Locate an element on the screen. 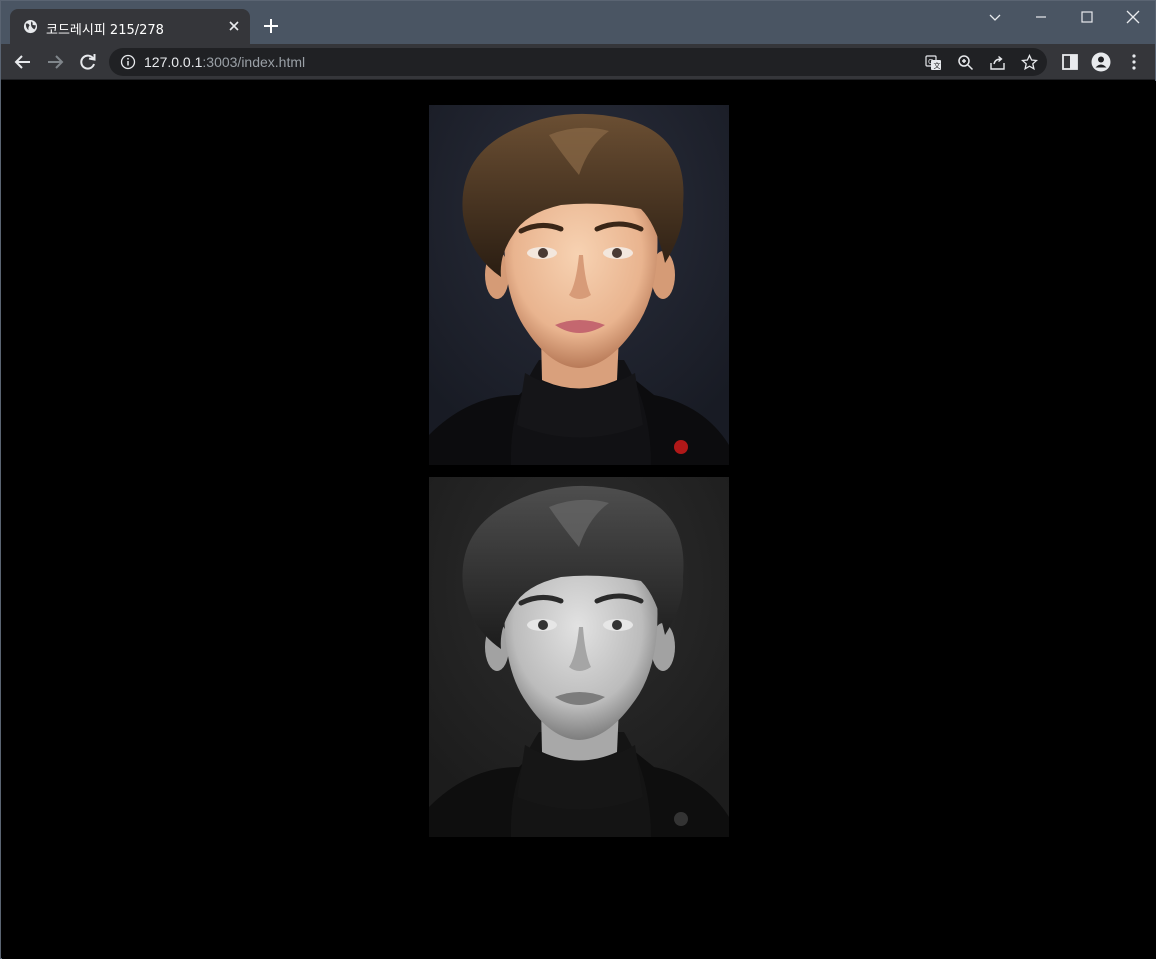 The image size is (1156, 959). url-host: 127.0.0.1 is located at coordinates (173, 62).